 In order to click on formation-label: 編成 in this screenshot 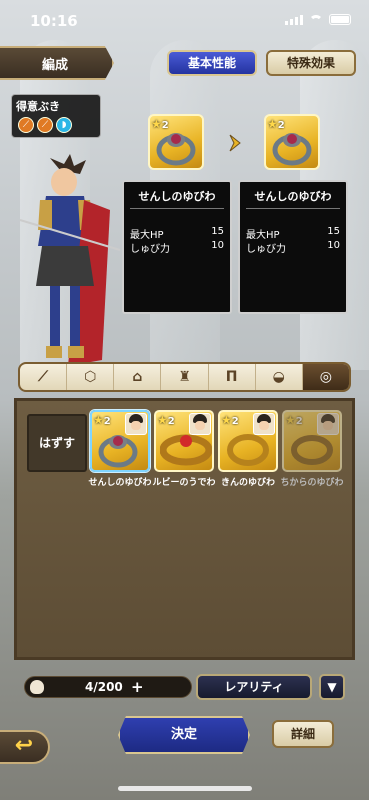, I will do `click(55, 65)`.